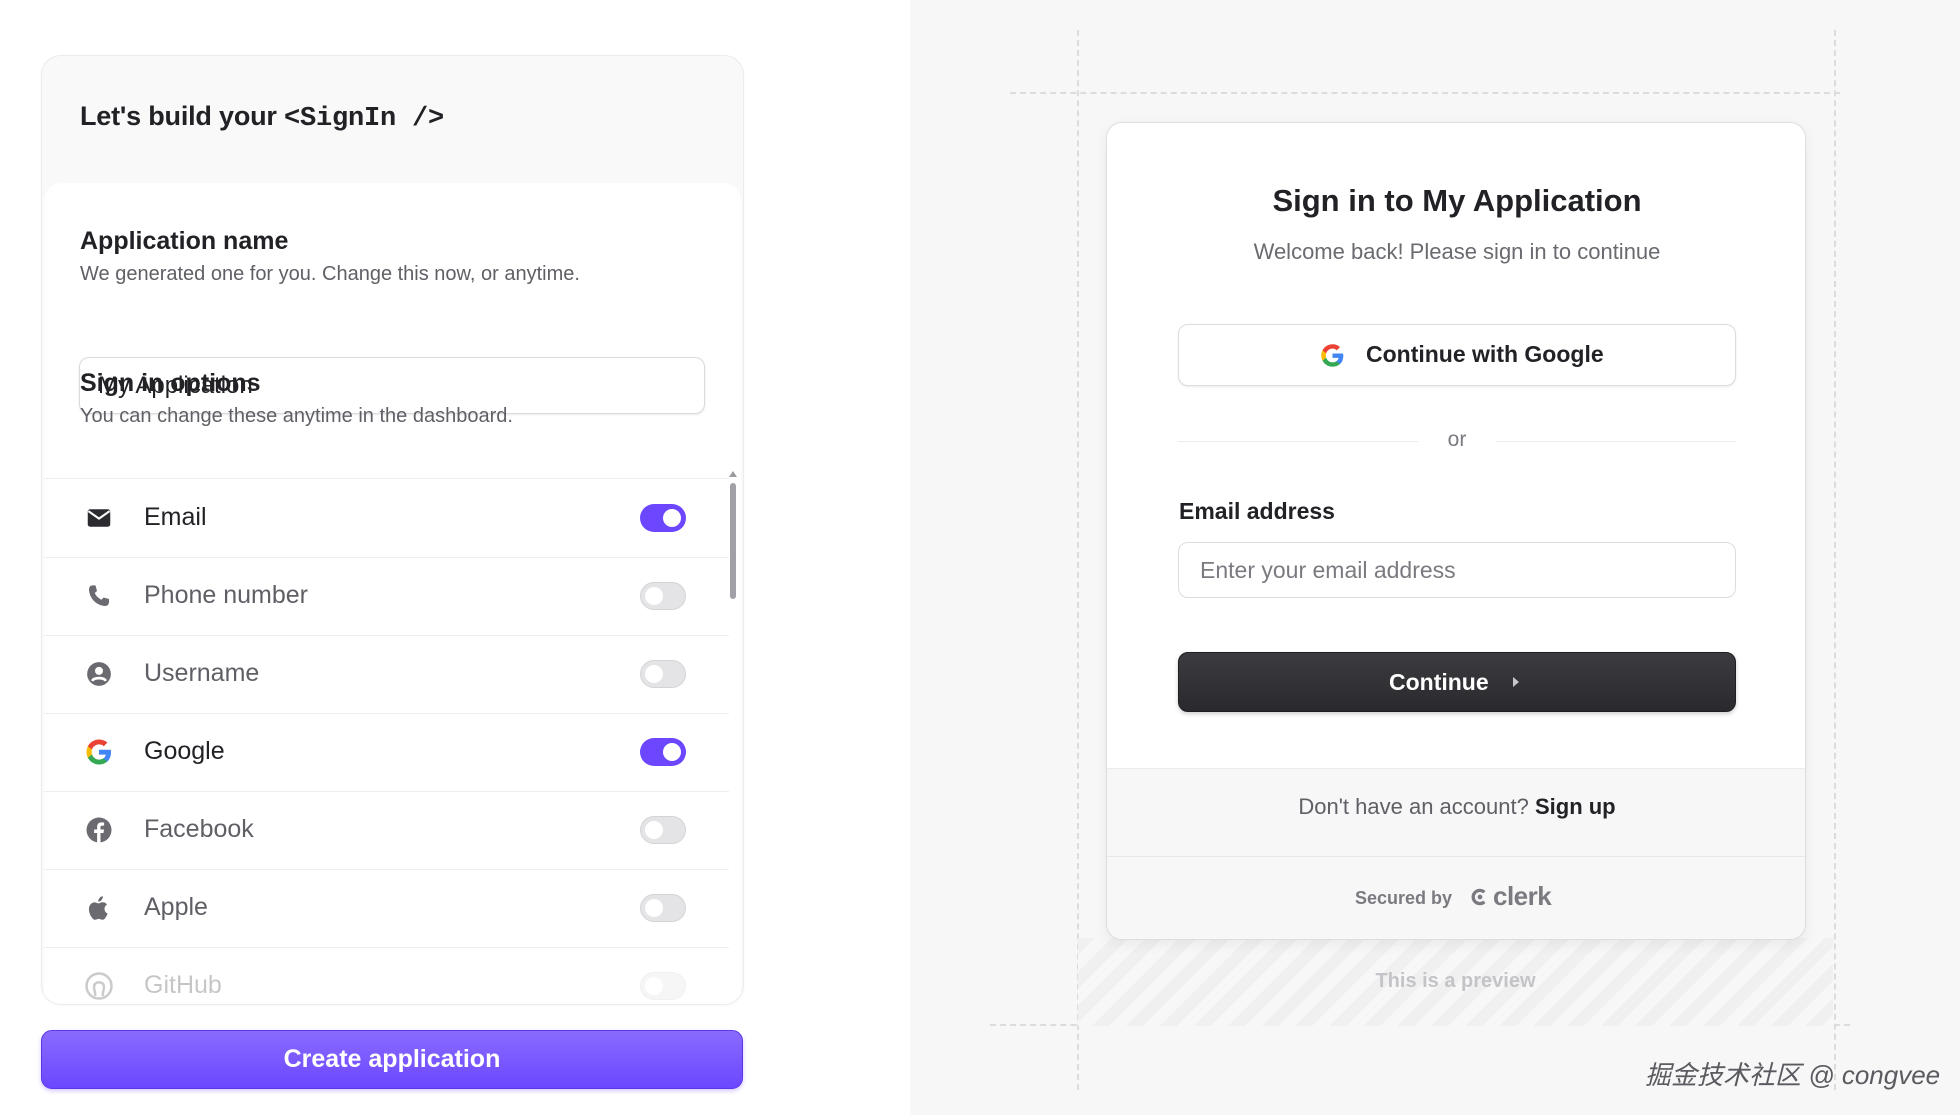  What do you see at coordinates (1257, 511) in the screenshot?
I see `email-label: Email address` at bounding box center [1257, 511].